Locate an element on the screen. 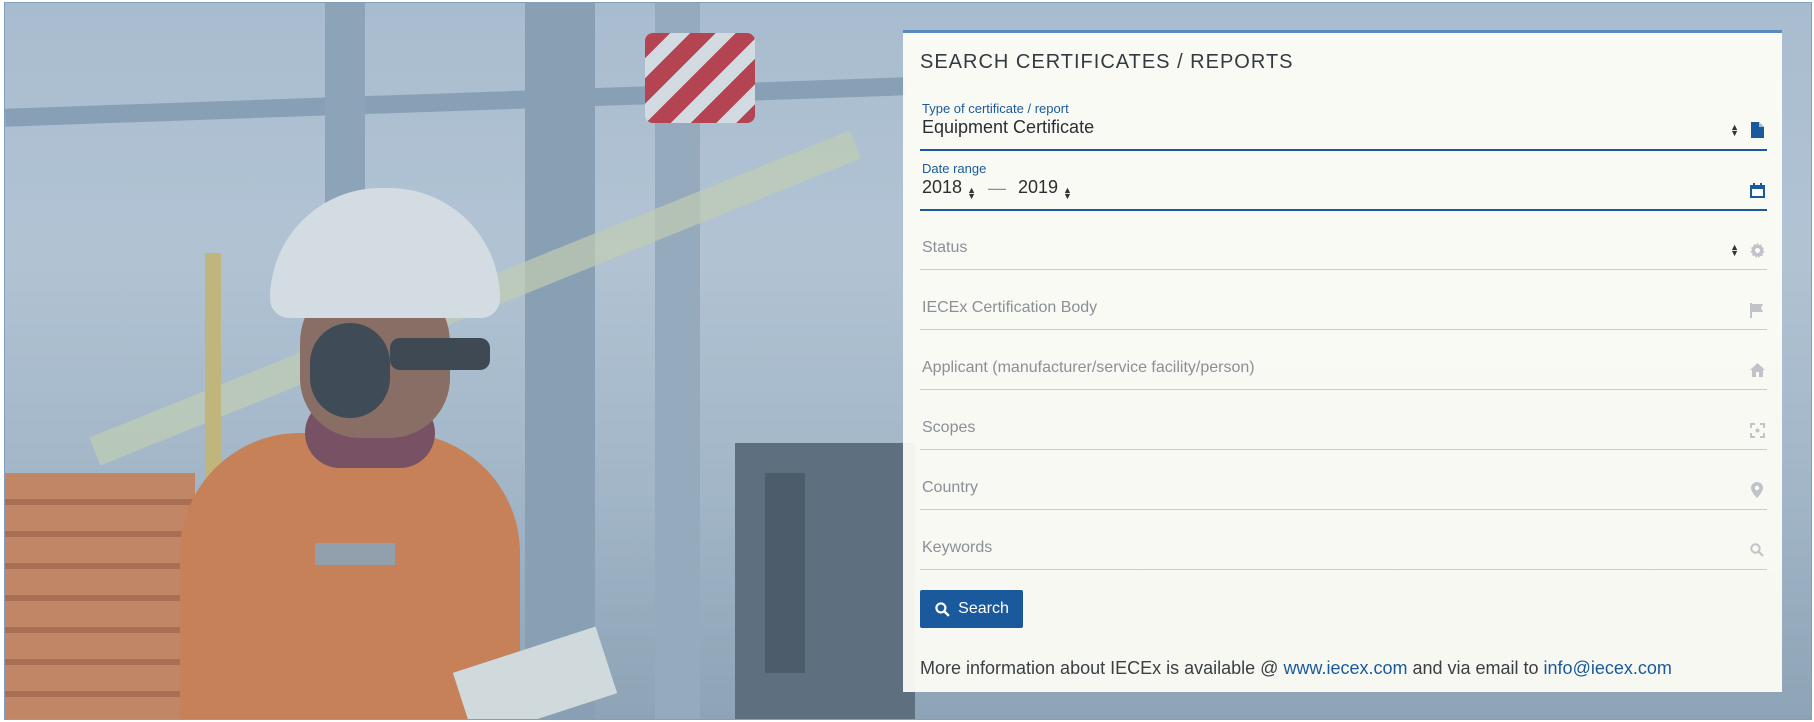 The height and width of the screenshot is (722, 1814). certificate-type-label: Type of certificate / report is located at coordinates (995, 108).